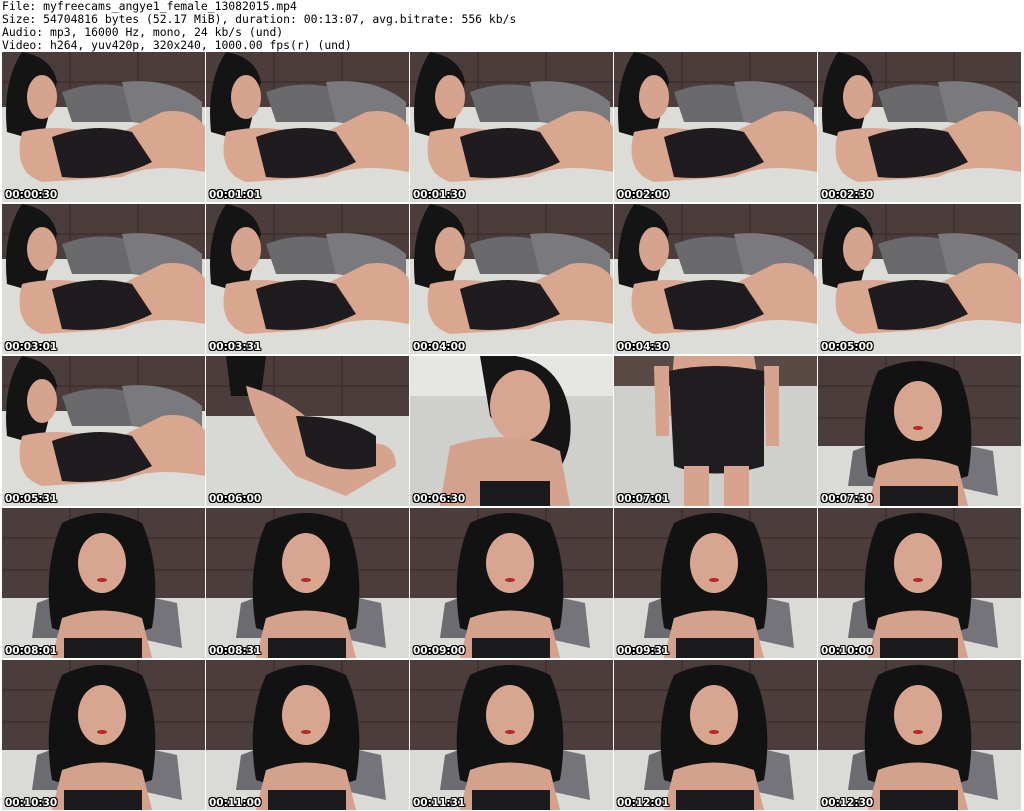 The width and height of the screenshot is (1024, 811). Describe the element at coordinates (235, 499) in the screenshot. I see `thumbnail-timestamp: 00:06:00` at that location.